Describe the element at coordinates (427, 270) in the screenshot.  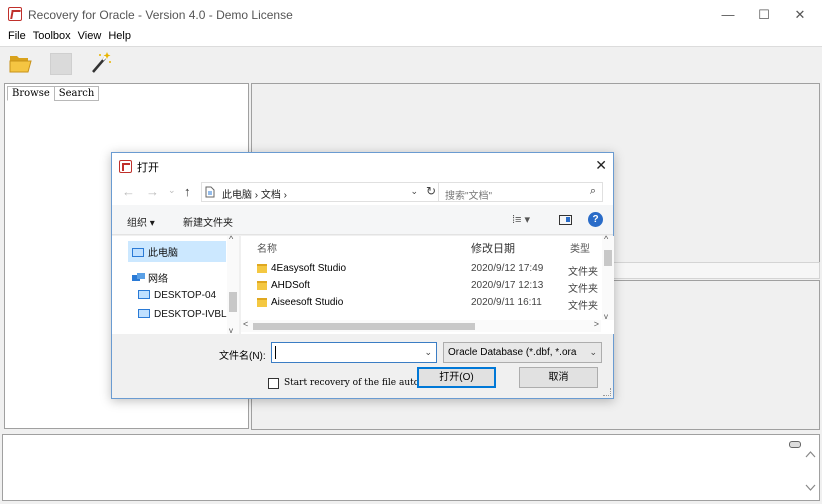
I see `file-row: 4Easysoft Studio 2020/9/12 17:49 文件夹` at that location.